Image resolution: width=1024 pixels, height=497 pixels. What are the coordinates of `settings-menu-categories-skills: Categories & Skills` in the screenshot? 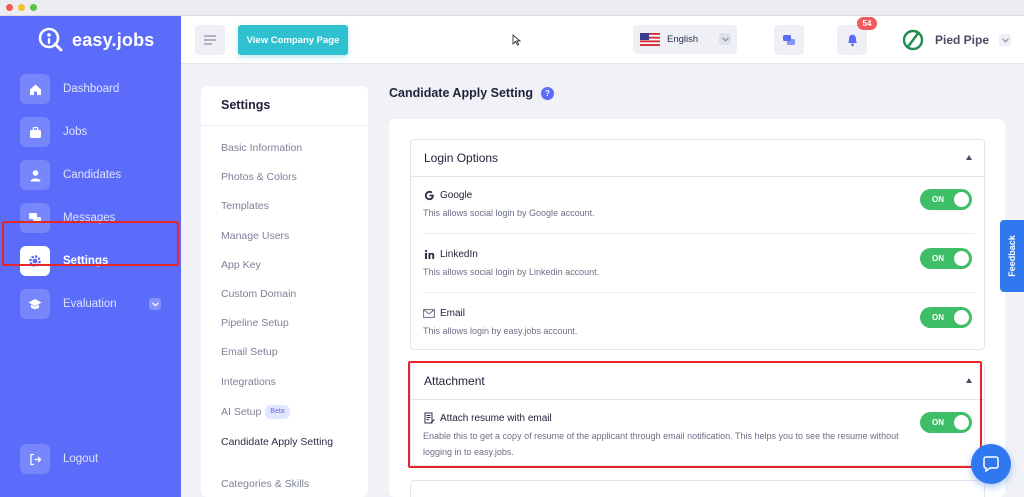 It's located at (294, 487).